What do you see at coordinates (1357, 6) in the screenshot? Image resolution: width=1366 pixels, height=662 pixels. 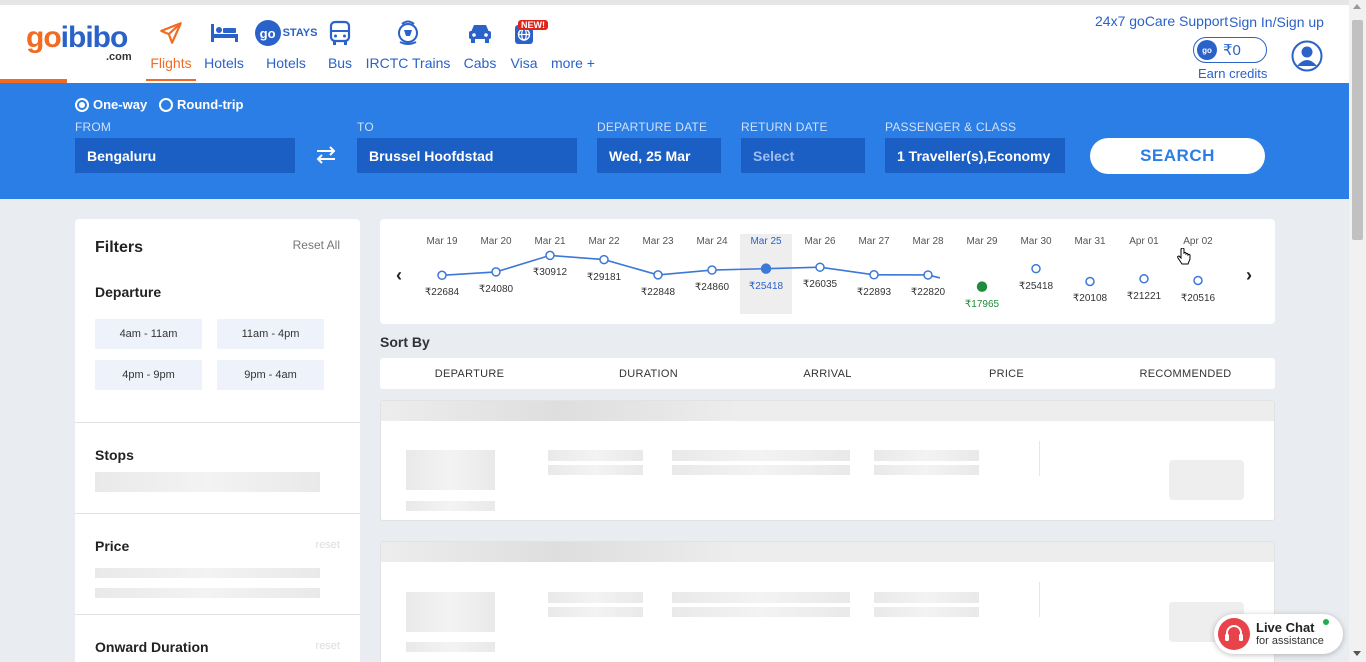 I see `scroll-up-icon` at bounding box center [1357, 6].